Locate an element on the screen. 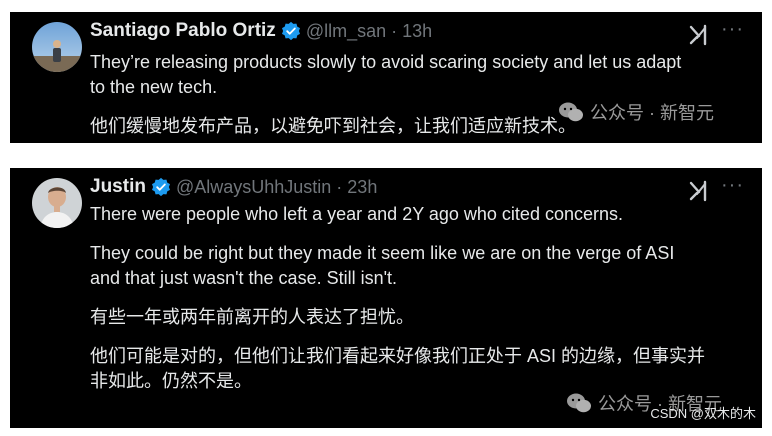  tweet-header: Santiago Pablo Ortiz @llm_san · 13h is located at coordinates (261, 31).